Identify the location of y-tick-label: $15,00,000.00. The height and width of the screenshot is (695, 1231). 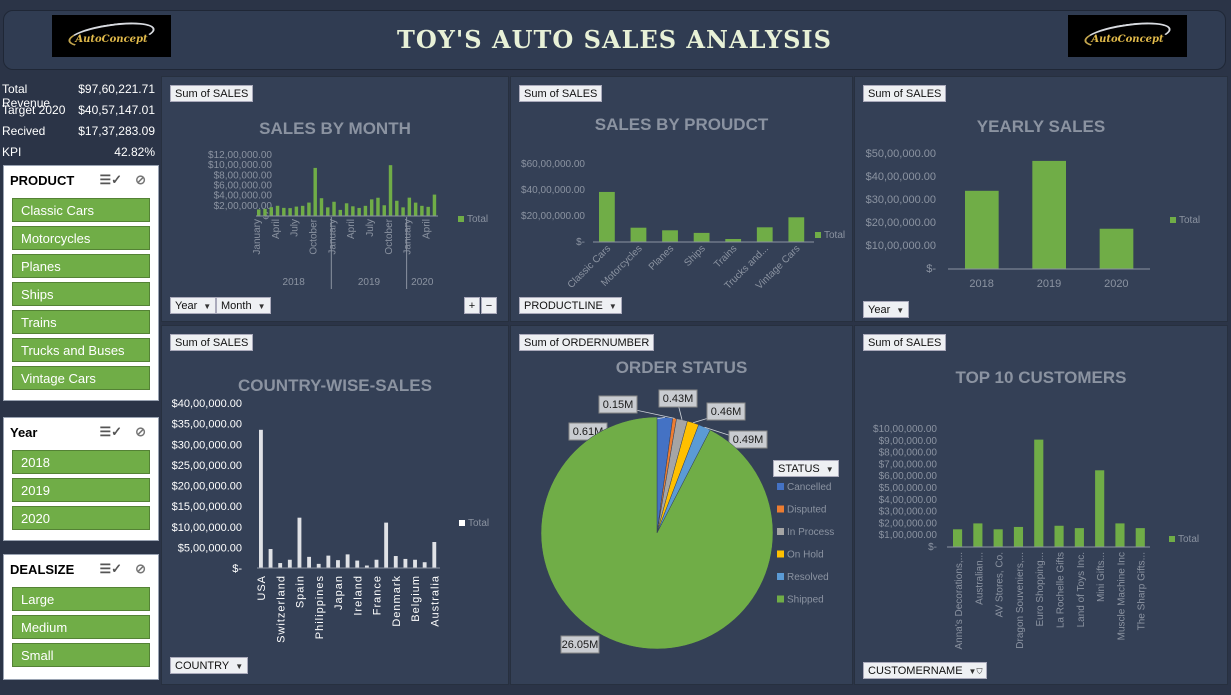
(207, 507).